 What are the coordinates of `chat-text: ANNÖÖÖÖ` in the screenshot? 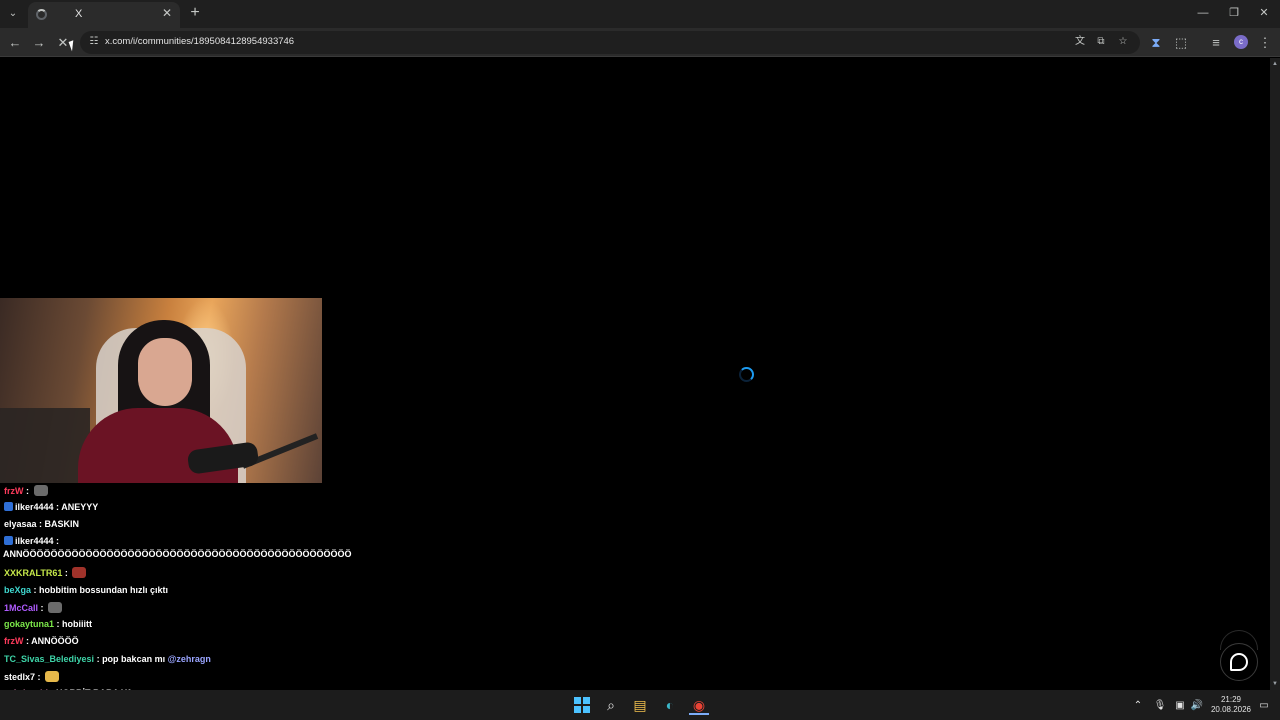 It's located at (55, 641).